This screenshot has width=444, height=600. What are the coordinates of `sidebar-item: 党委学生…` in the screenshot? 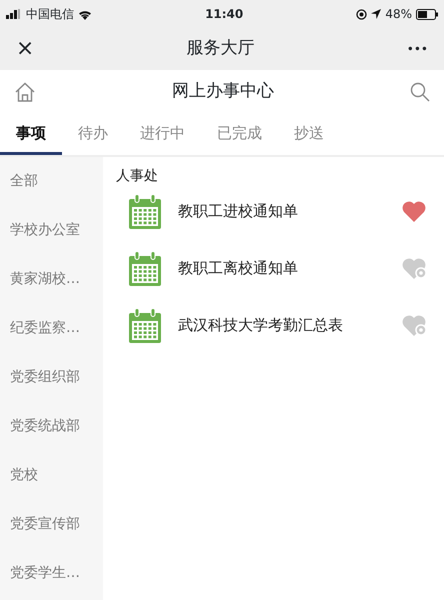 It's located at (45, 573).